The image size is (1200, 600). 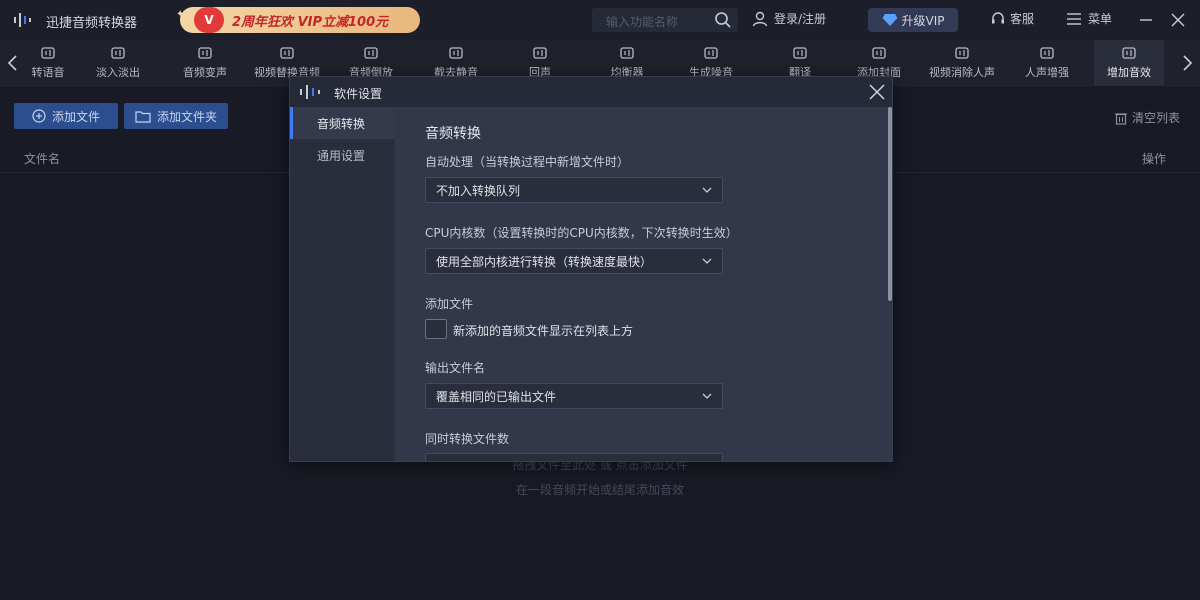 I want to click on column-header-filename: 文件名, so click(x=42, y=159).